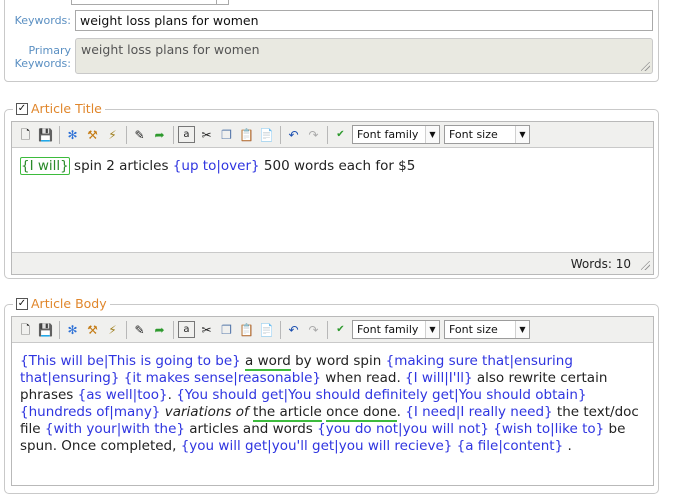 The height and width of the screenshot is (494, 680). What do you see at coordinates (337, 166) in the screenshot?
I see `text-segment: 500 words each for $5` at bounding box center [337, 166].